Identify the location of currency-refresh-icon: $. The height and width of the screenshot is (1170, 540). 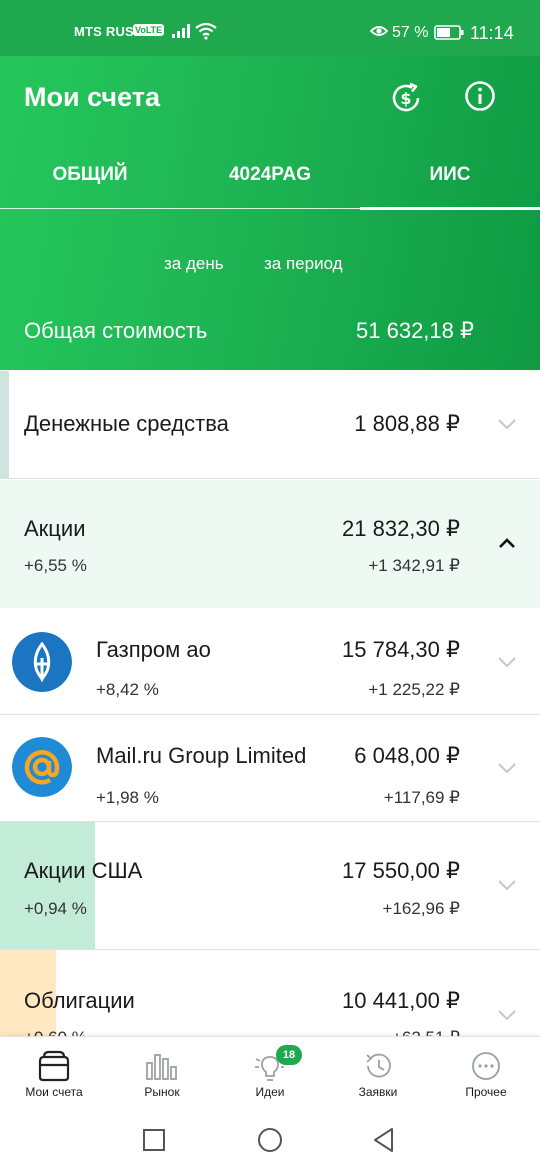
(406, 98).